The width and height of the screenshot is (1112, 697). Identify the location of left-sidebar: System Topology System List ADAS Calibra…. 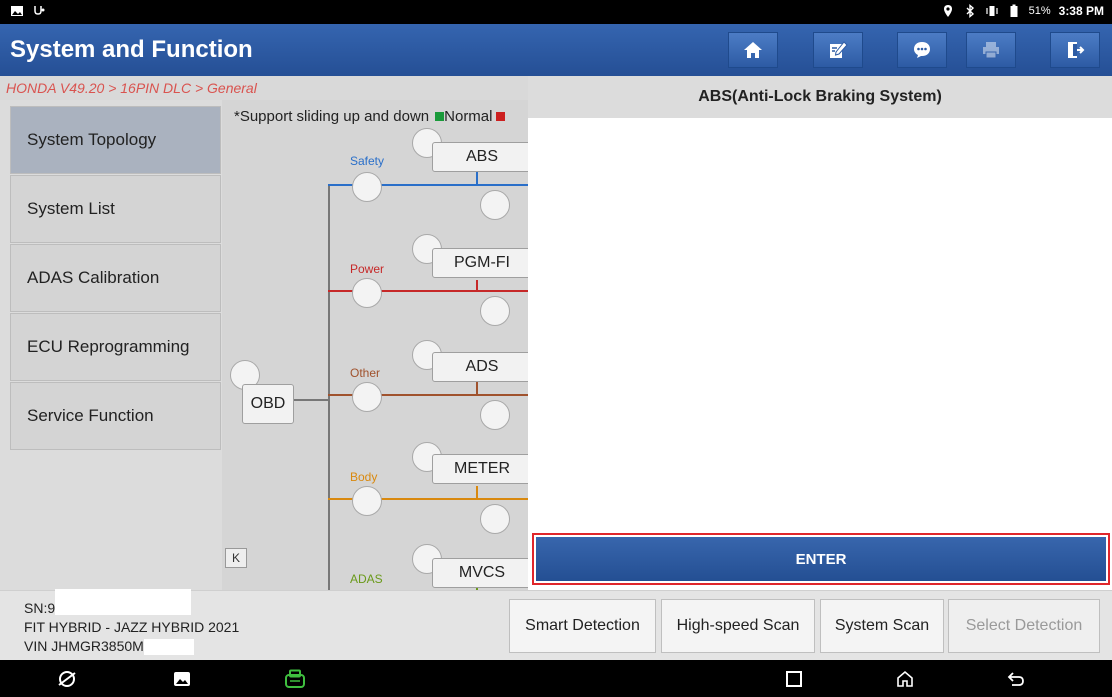
(111, 345).